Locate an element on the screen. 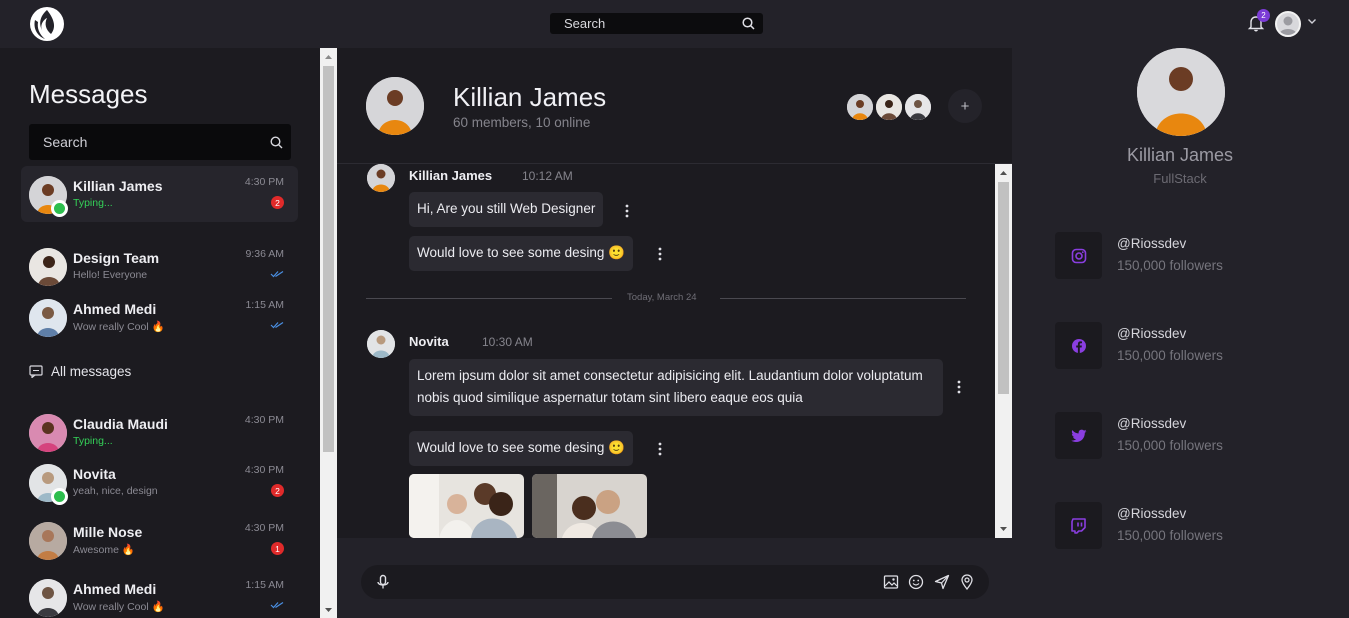 The height and width of the screenshot is (618, 1349). facebook-icon is located at coordinates (1078, 345).